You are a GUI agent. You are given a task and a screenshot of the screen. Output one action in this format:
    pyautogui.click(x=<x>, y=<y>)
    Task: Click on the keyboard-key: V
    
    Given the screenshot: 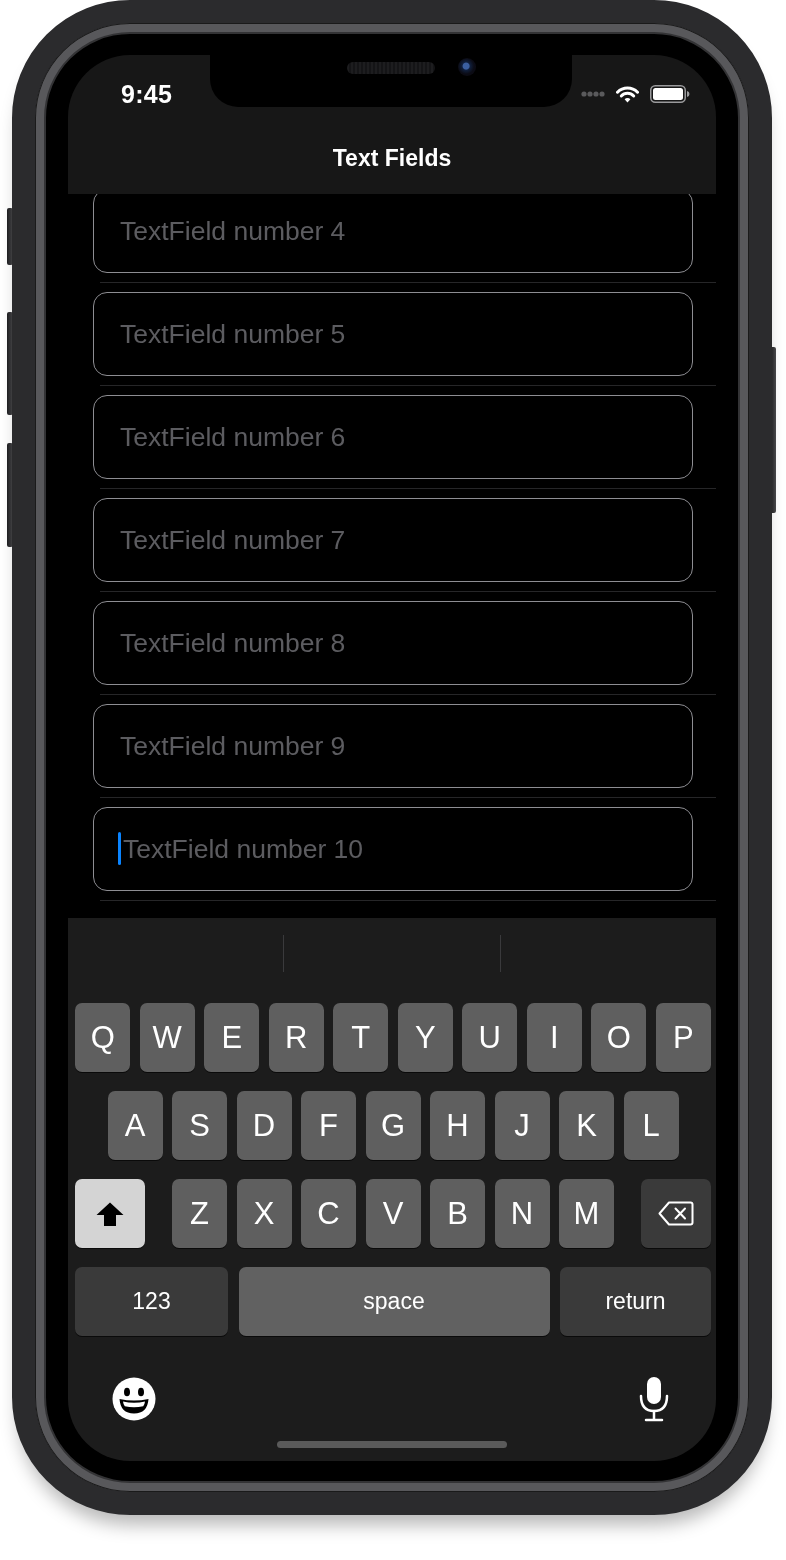 What is the action you would take?
    pyautogui.click(x=393, y=1213)
    